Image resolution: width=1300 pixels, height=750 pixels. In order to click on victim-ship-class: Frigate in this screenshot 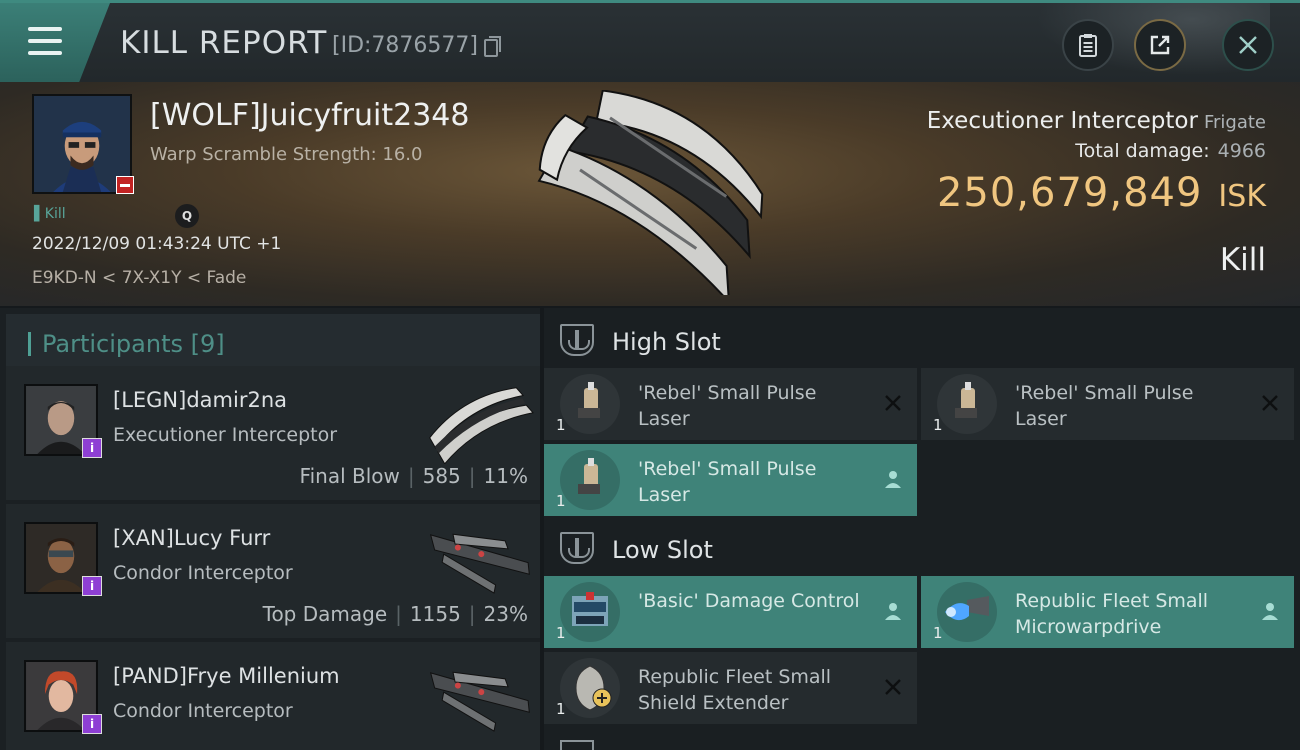, I will do `click(1234, 122)`.